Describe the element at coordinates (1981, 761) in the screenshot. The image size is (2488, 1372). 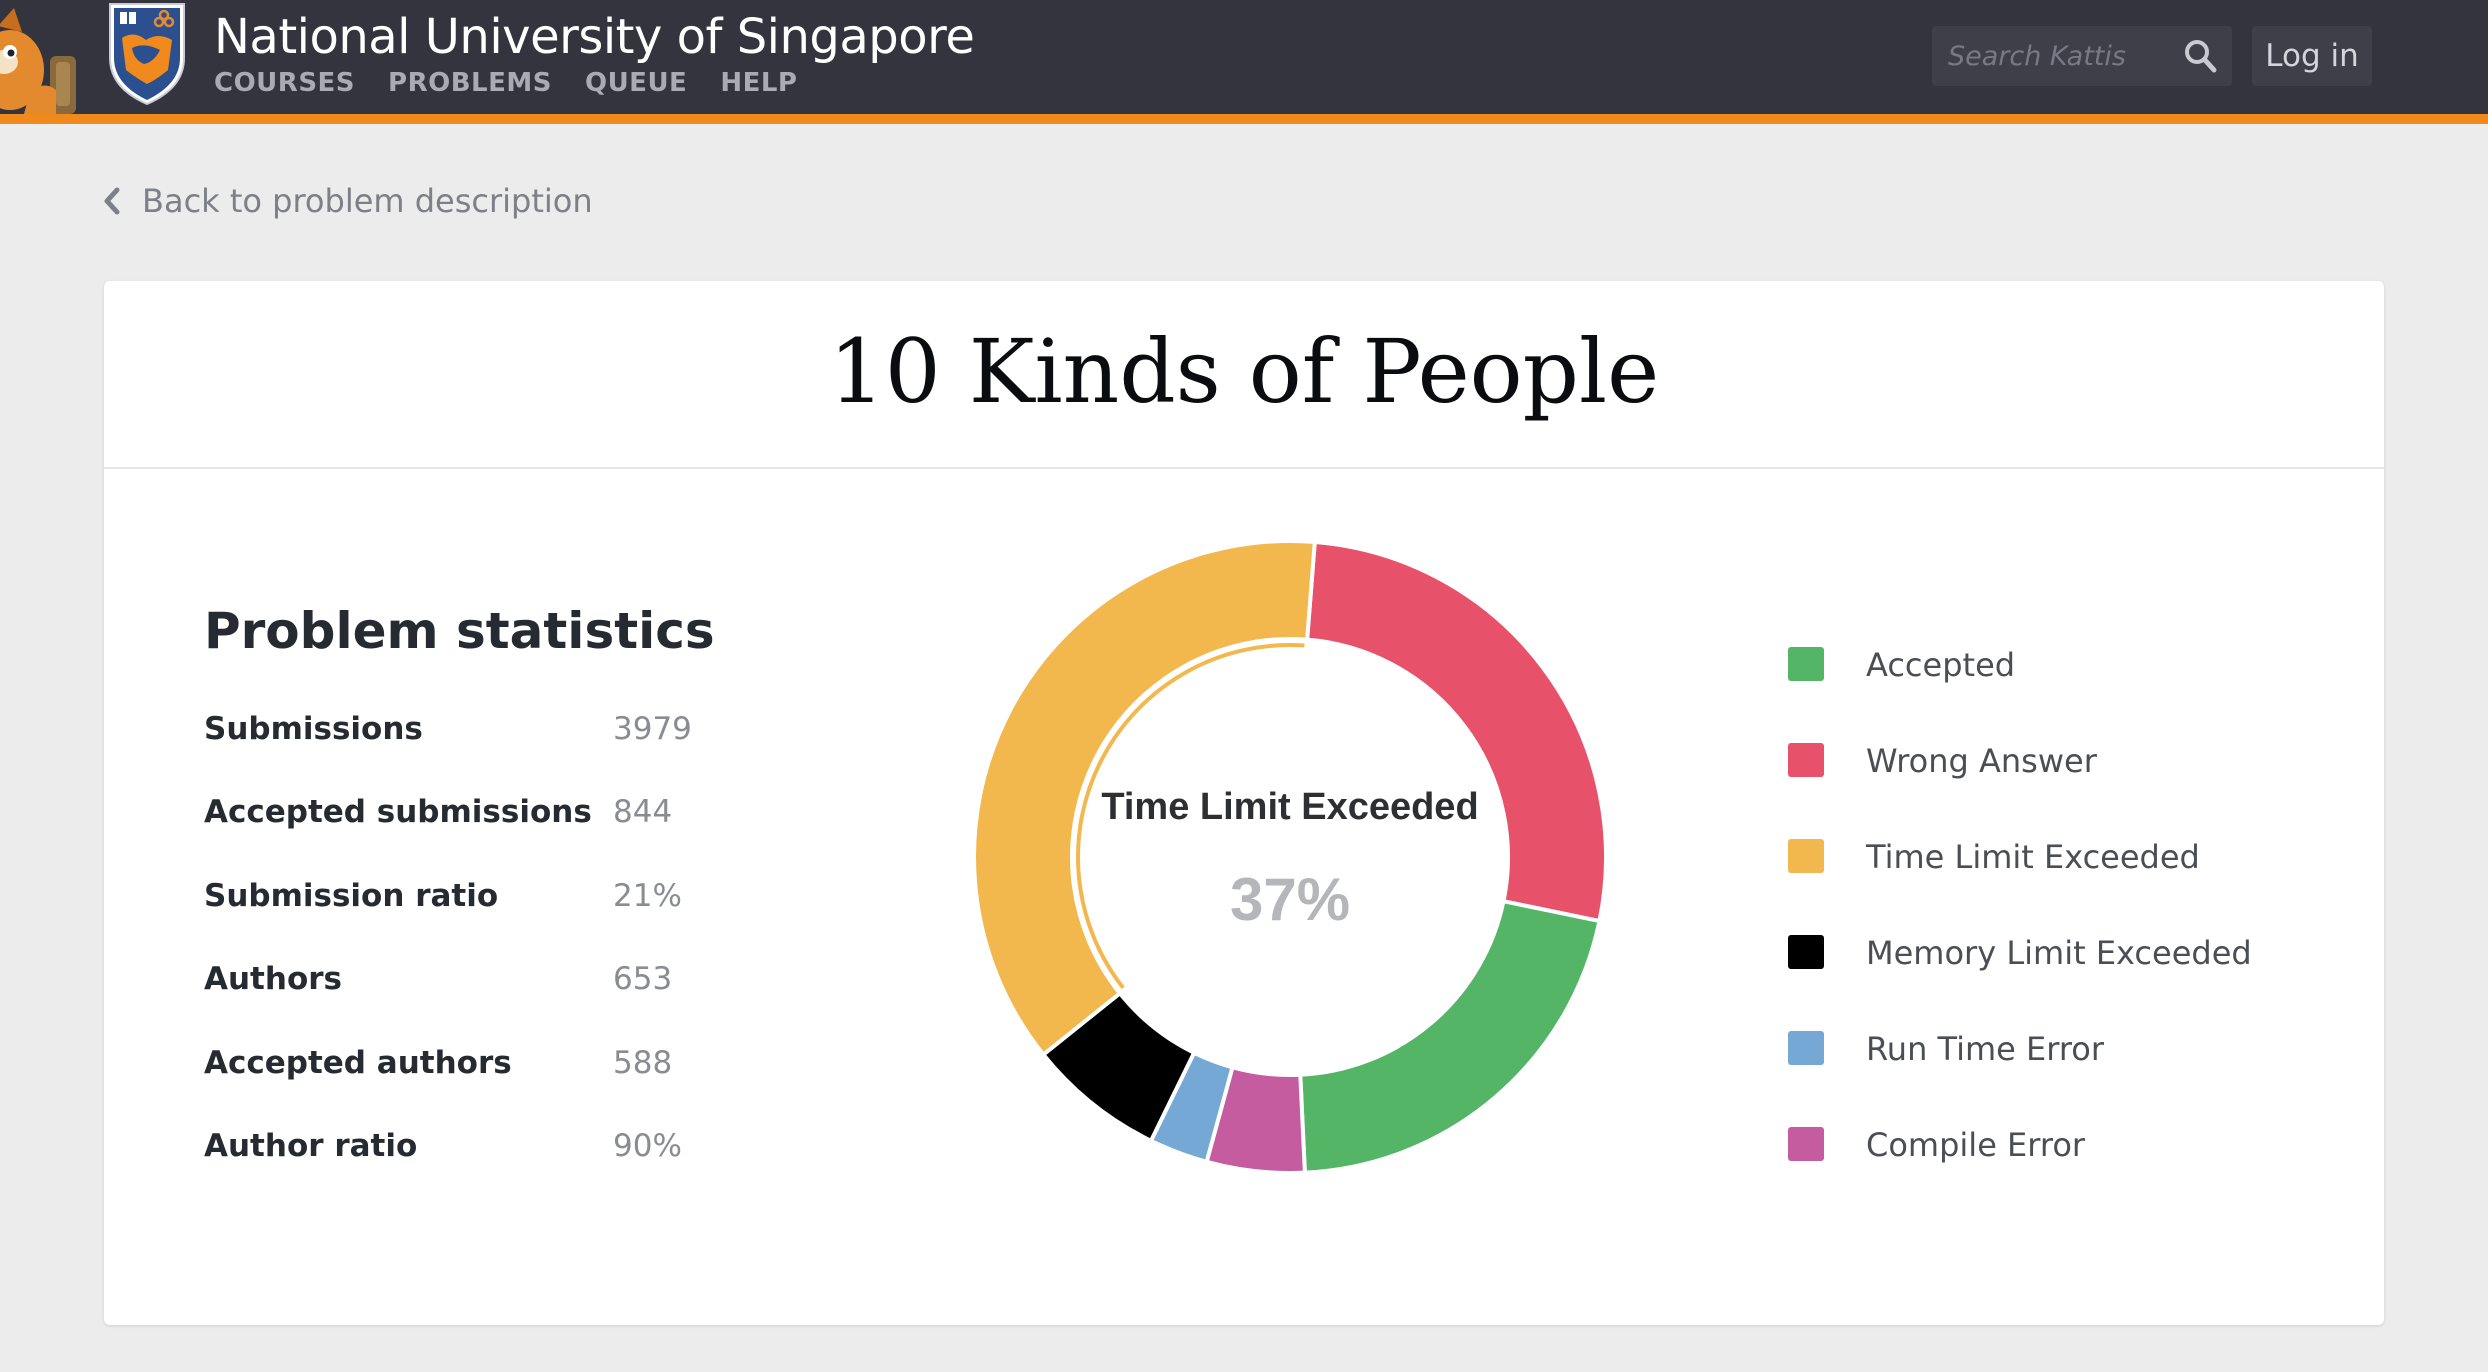
I see `legend-label: Wrong Answer` at that location.